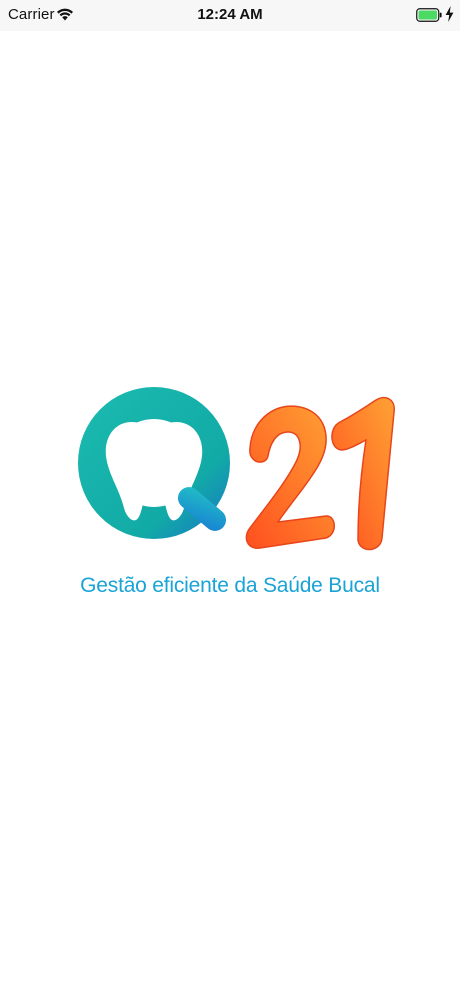  Describe the element at coordinates (449, 14) in the screenshot. I see `charging-bolt-icon` at that location.